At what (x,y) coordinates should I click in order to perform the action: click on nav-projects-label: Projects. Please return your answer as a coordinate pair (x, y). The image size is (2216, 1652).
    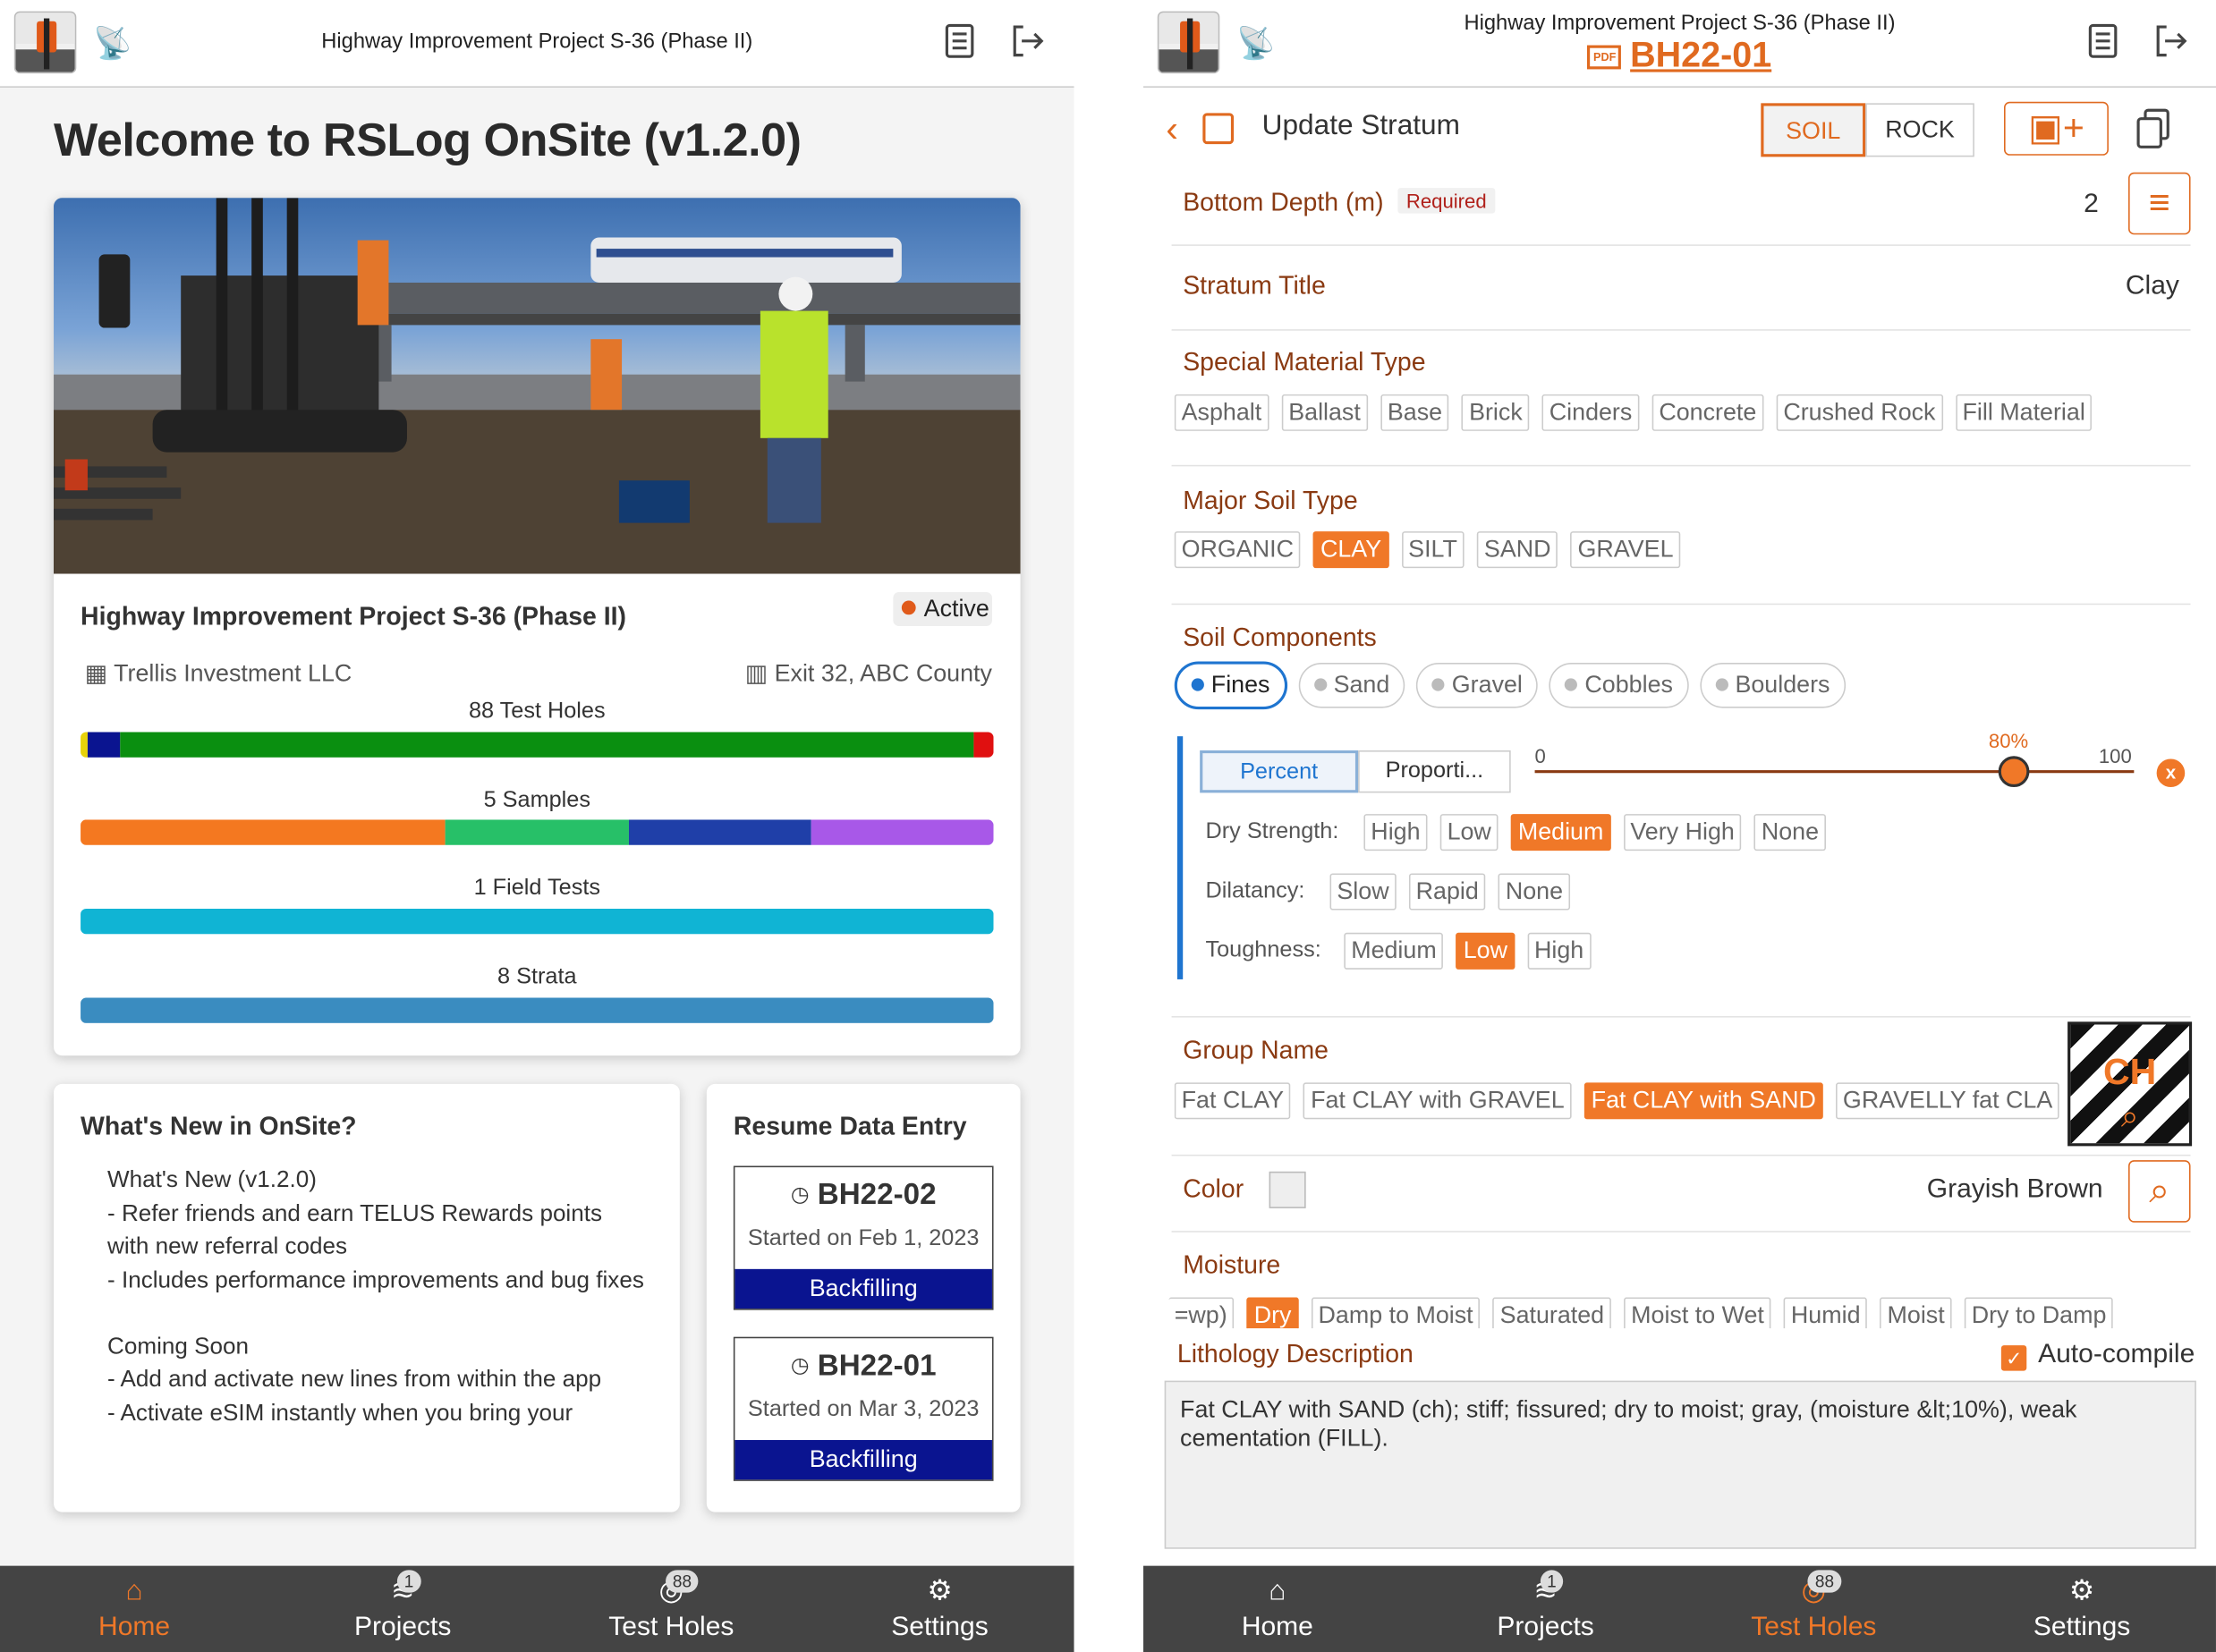
    Looking at the image, I should click on (1545, 1627).